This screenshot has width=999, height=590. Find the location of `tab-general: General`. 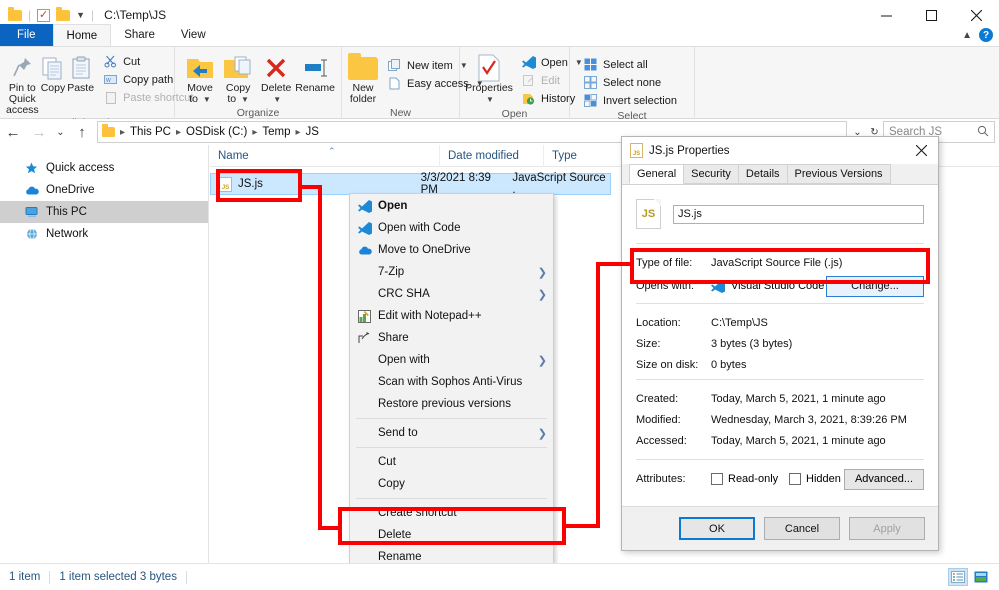

tab-general: General is located at coordinates (657, 174).